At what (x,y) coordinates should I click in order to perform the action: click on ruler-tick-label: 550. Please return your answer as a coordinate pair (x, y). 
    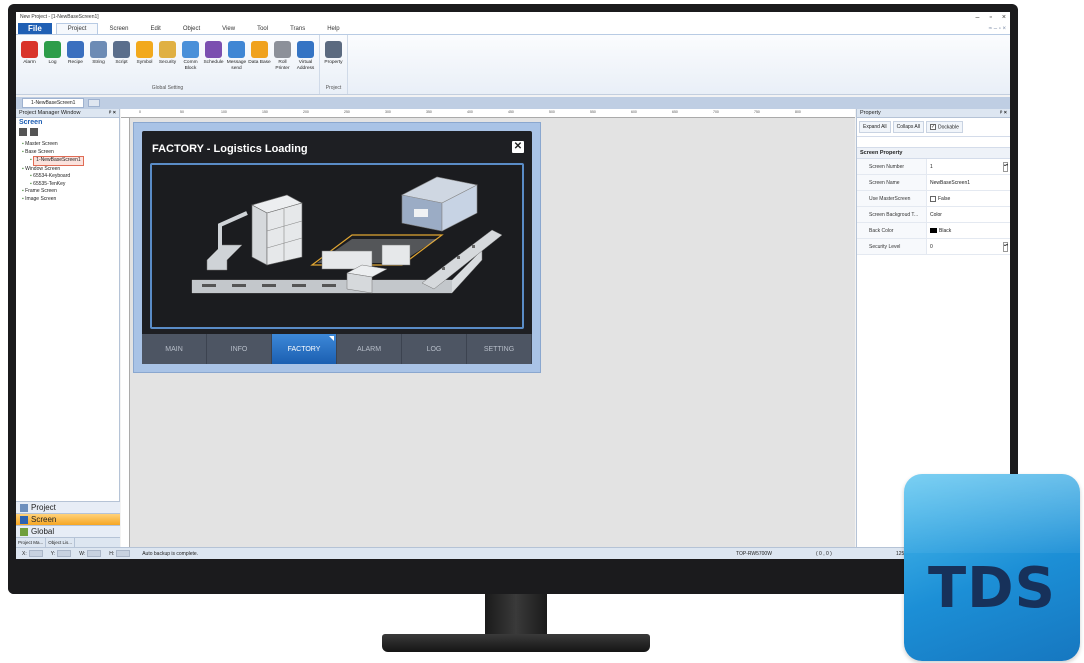
    Looking at the image, I should click on (593, 112).